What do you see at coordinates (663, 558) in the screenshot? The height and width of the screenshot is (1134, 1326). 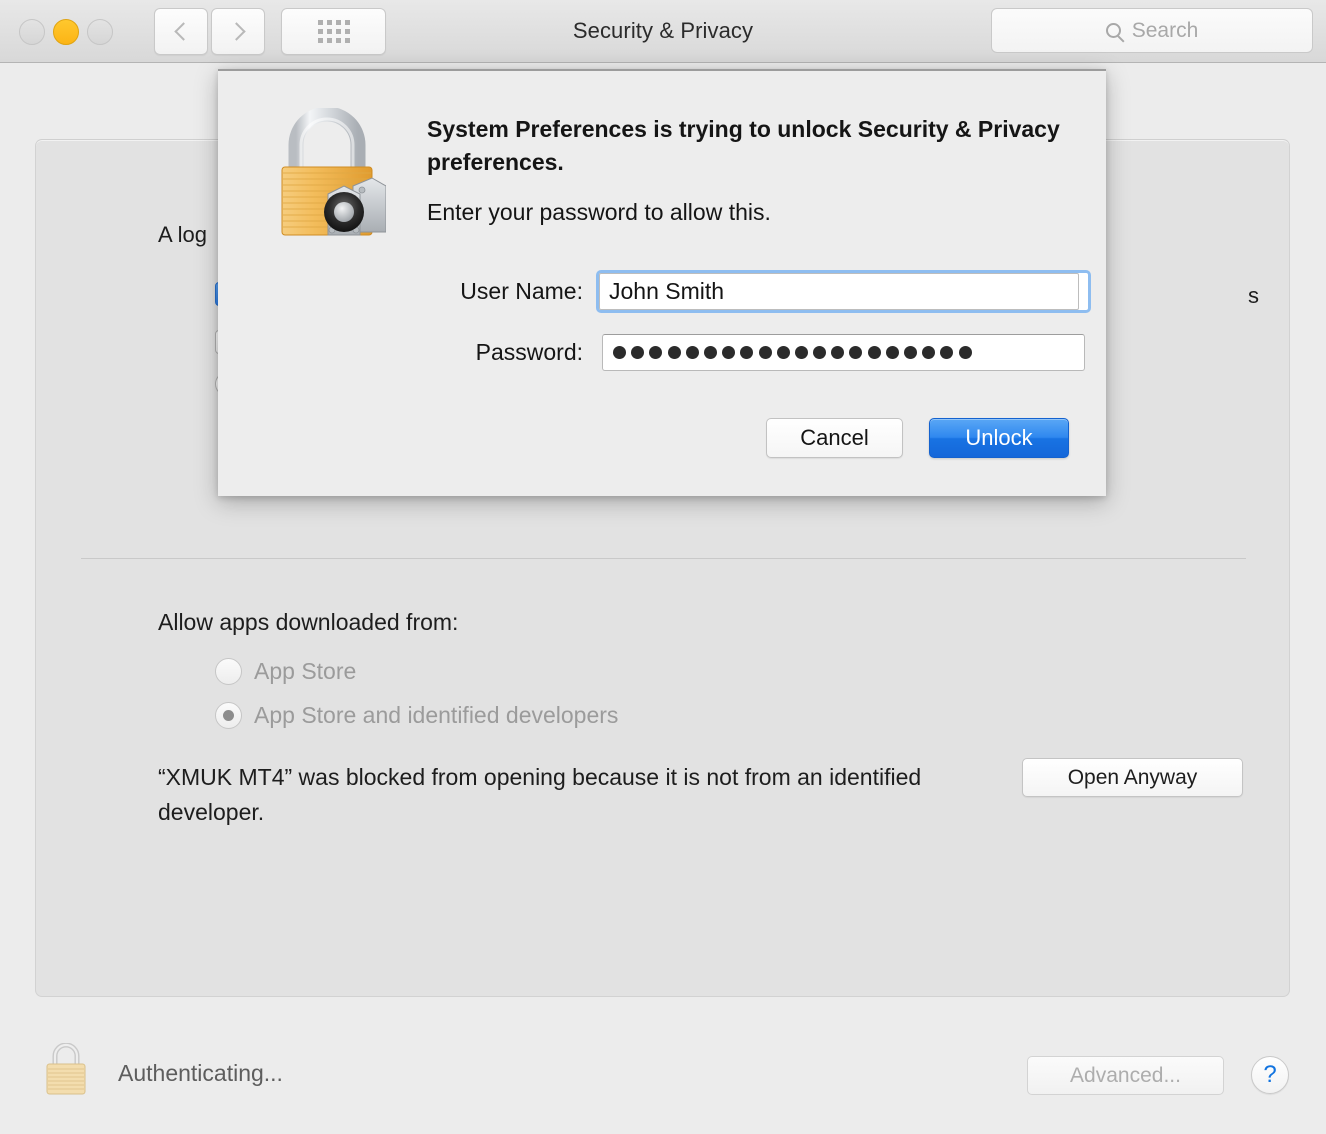 I see `section-divider` at bounding box center [663, 558].